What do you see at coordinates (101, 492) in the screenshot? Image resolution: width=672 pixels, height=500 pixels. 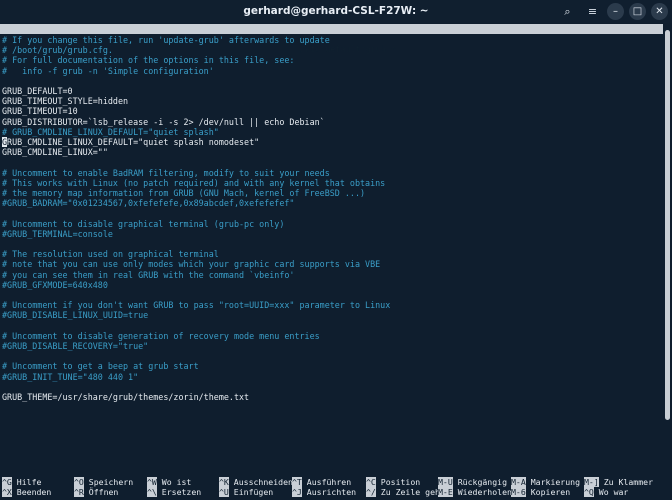 I see `shortcut-label: Öffnen` at bounding box center [101, 492].